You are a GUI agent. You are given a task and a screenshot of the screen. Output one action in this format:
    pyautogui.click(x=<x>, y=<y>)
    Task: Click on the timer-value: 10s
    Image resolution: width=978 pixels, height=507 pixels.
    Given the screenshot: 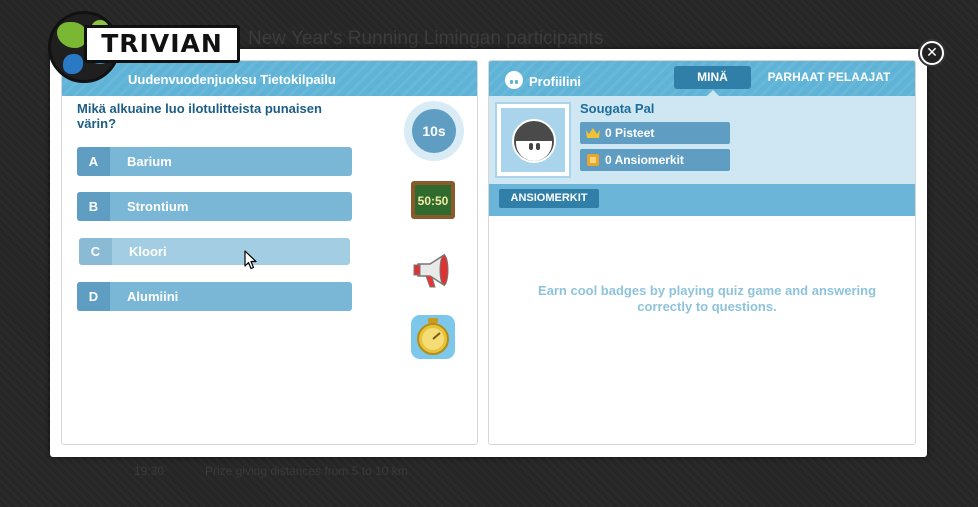 What is the action you would take?
    pyautogui.click(x=434, y=131)
    